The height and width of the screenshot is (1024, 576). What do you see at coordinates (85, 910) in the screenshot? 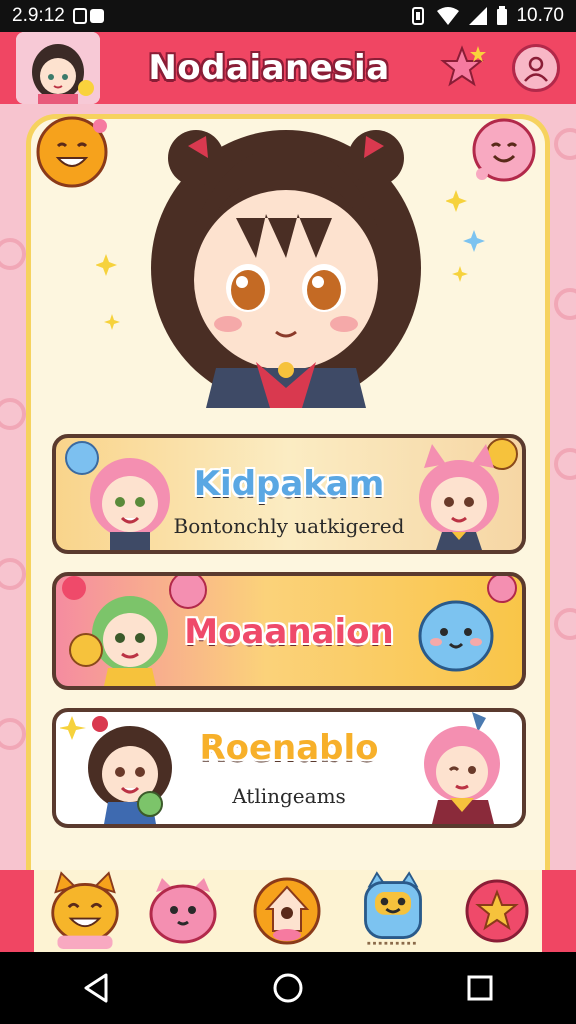
I see `cat-emoji-icon` at bounding box center [85, 910].